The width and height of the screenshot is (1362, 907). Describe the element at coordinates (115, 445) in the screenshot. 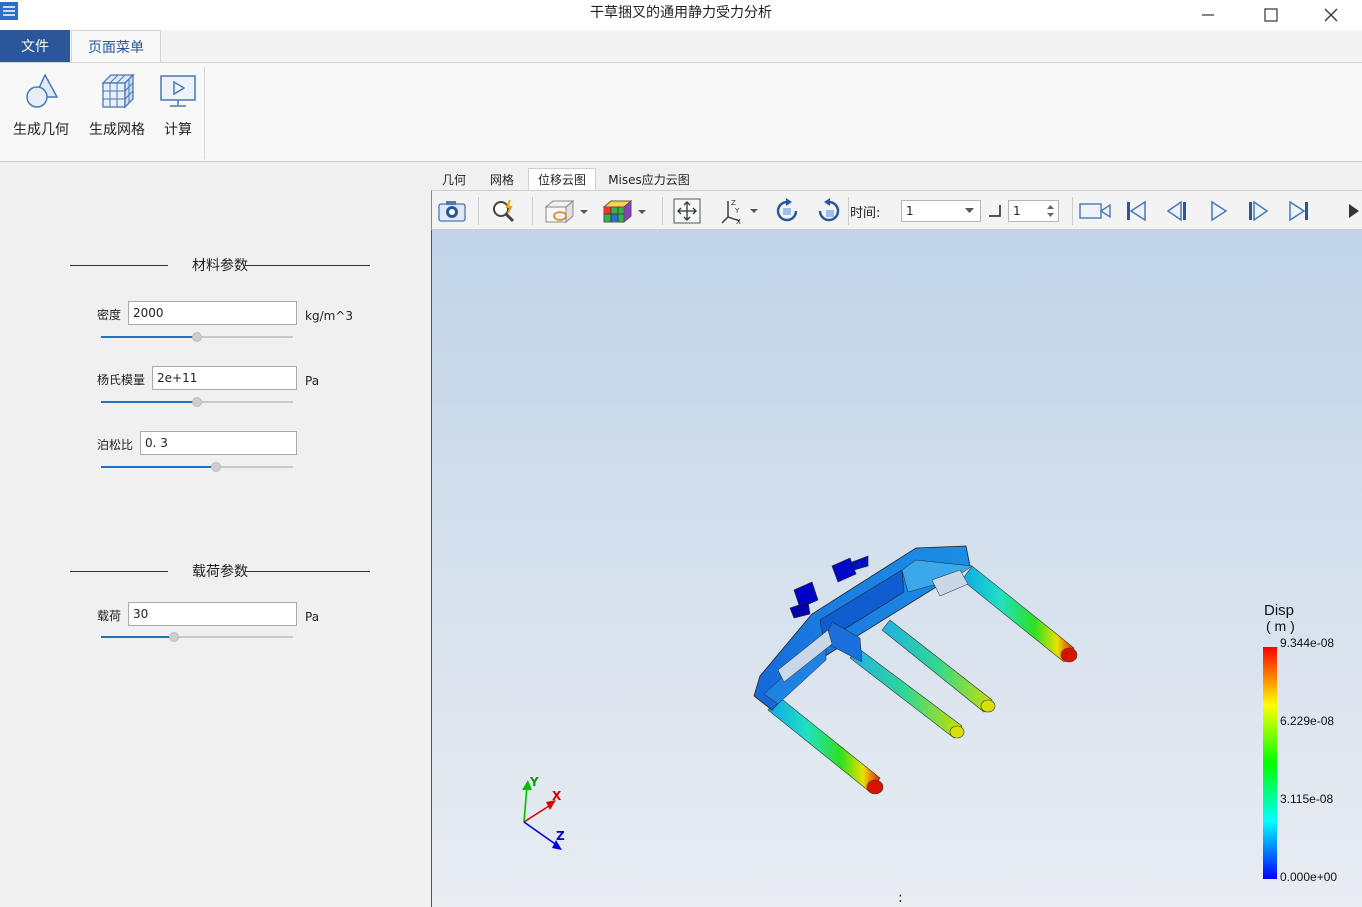

I see `poisson-ratio-label: 泊松比` at that location.